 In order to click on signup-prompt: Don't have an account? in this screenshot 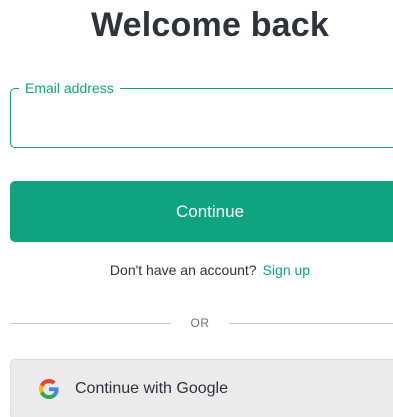, I will do `click(183, 270)`.